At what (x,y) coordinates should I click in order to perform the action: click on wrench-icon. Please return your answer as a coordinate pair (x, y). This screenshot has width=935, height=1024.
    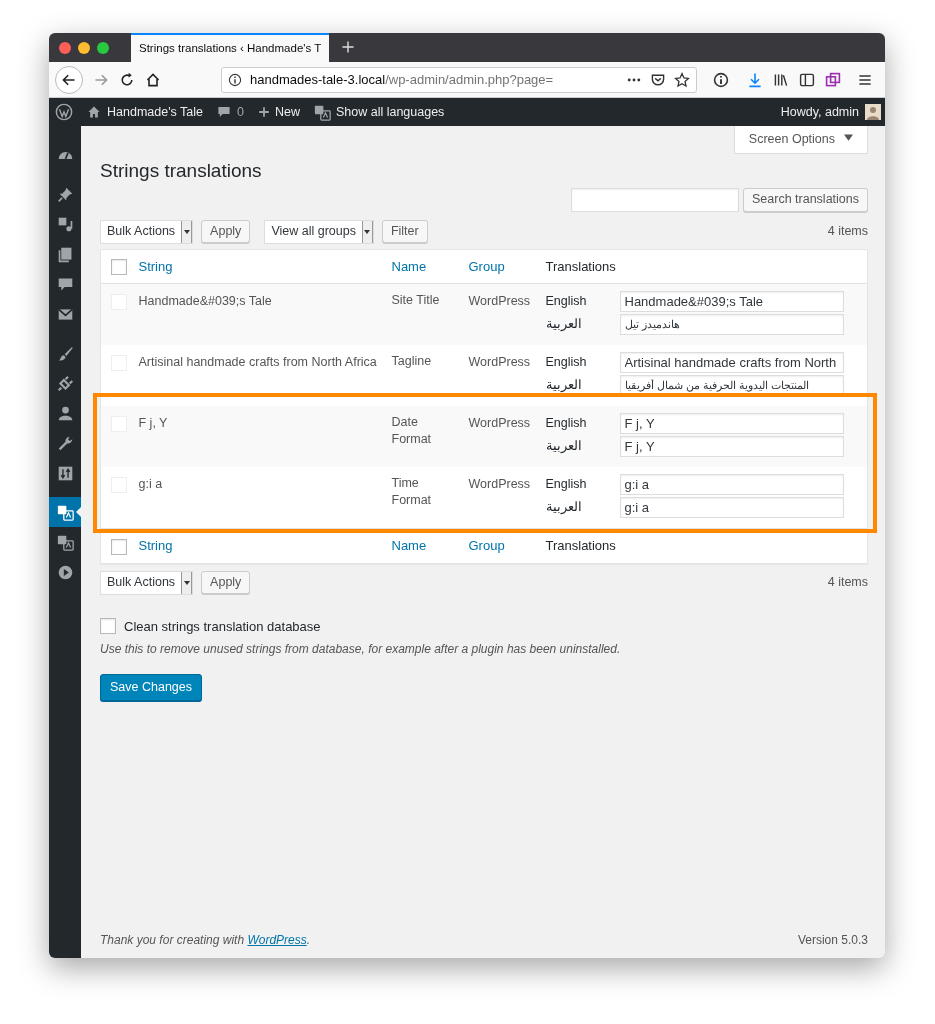
    Looking at the image, I should click on (65, 443).